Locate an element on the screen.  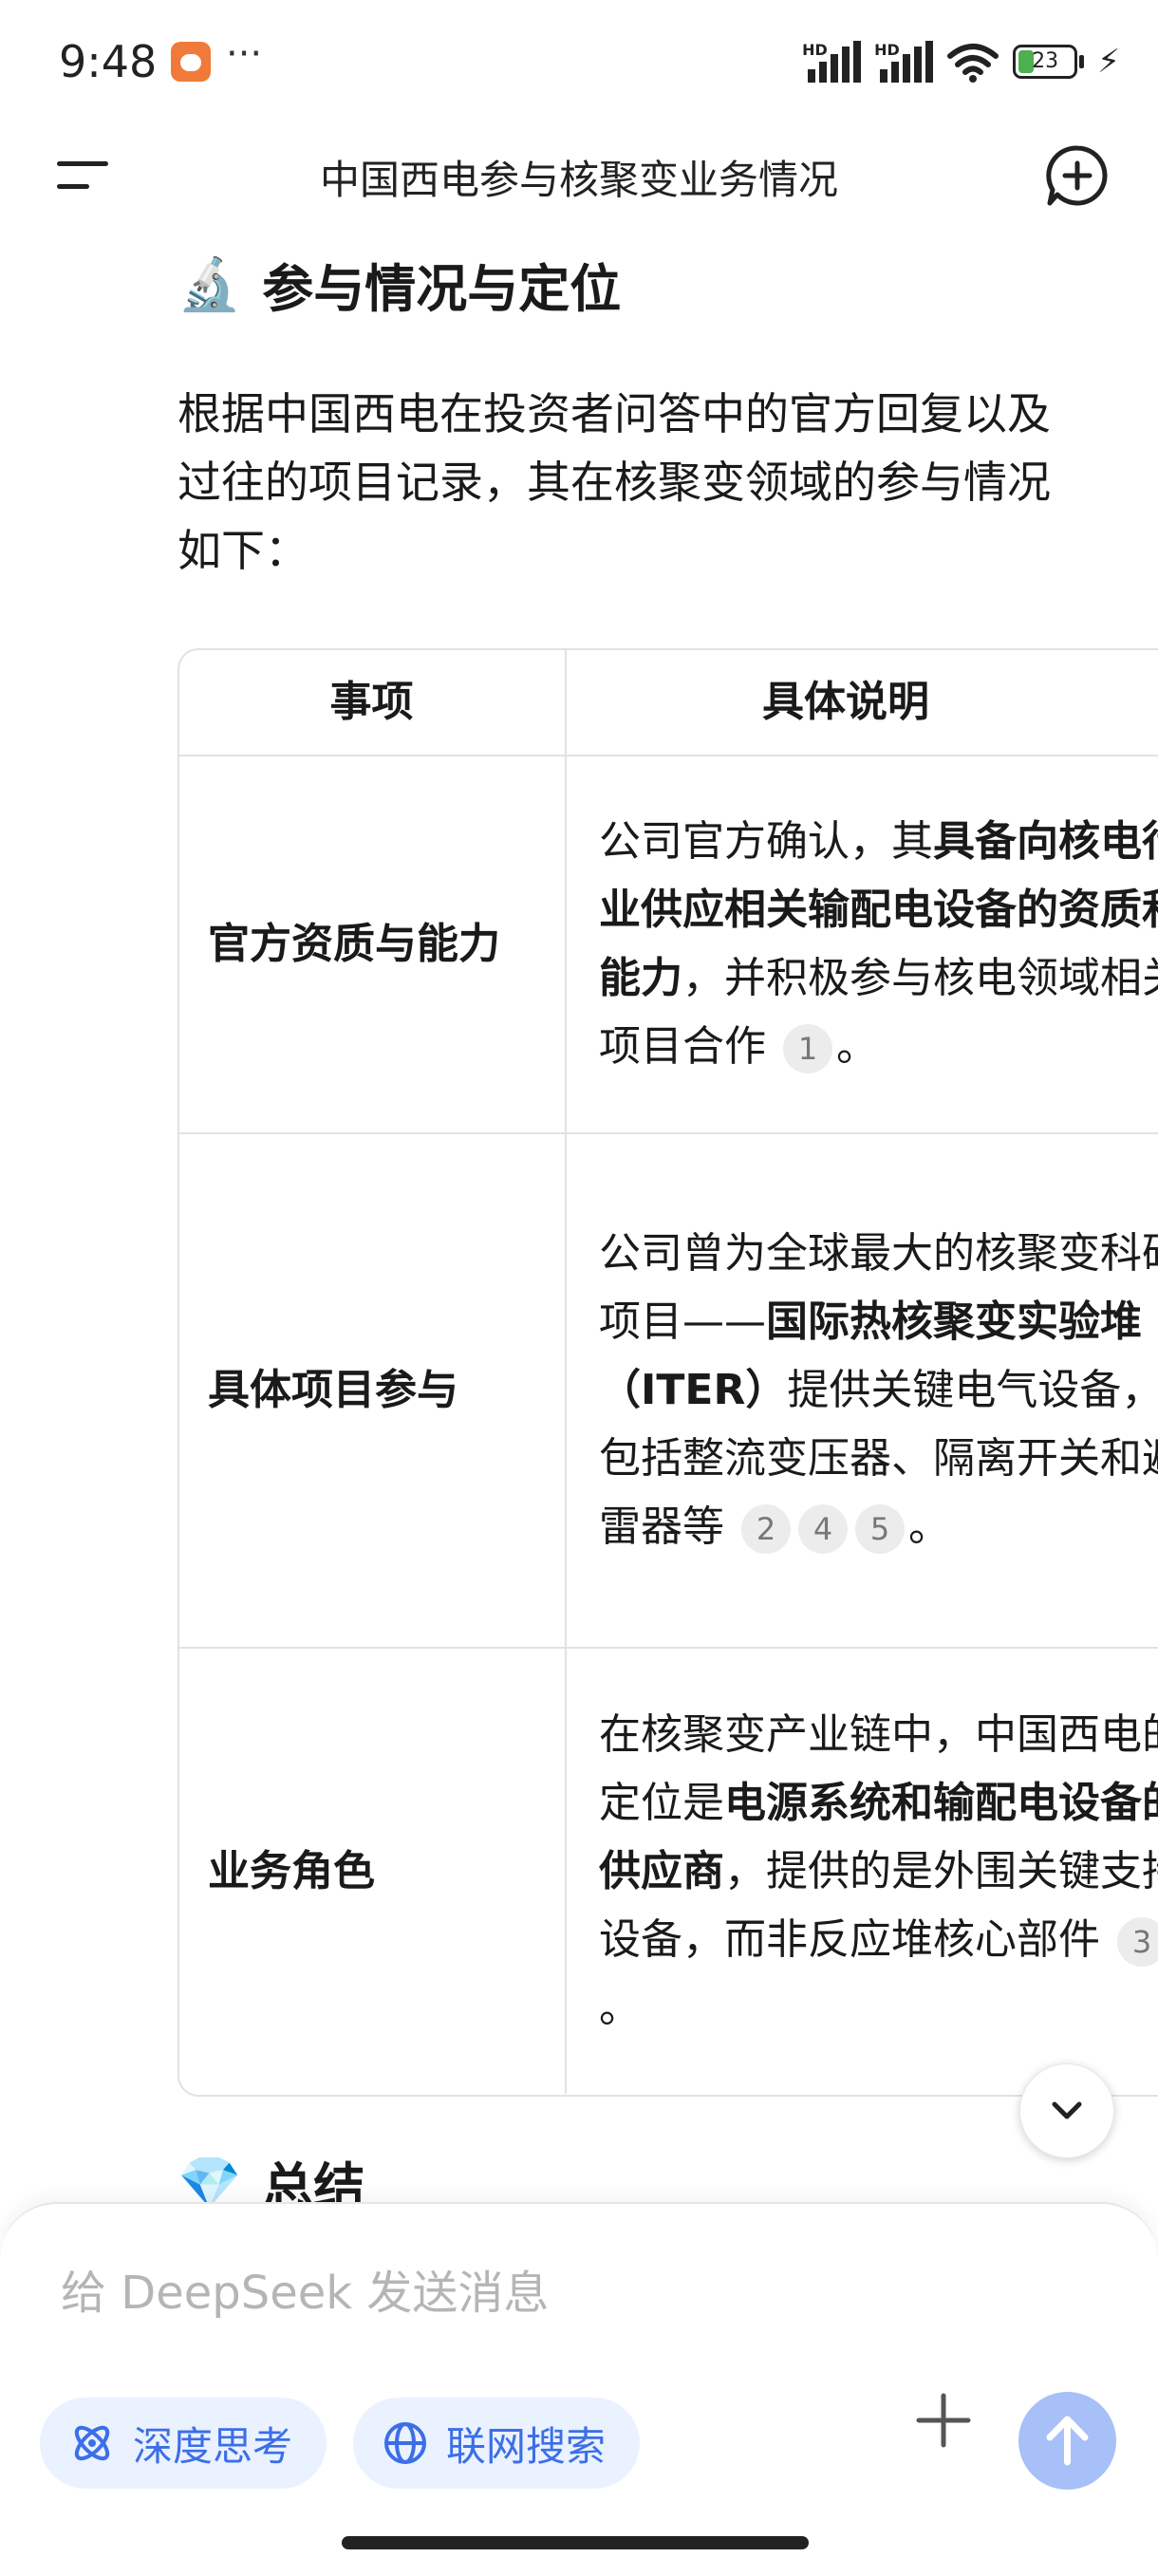
battery-level: 23 is located at coordinates (1045, 61).